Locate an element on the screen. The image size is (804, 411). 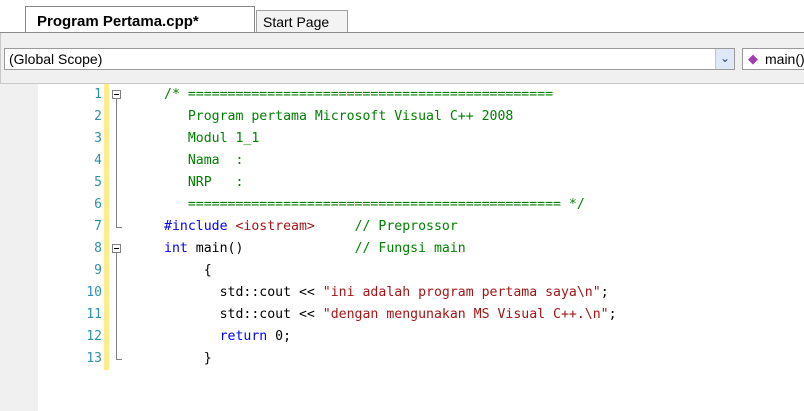
code-line: 9 { is located at coordinates (421, 271).